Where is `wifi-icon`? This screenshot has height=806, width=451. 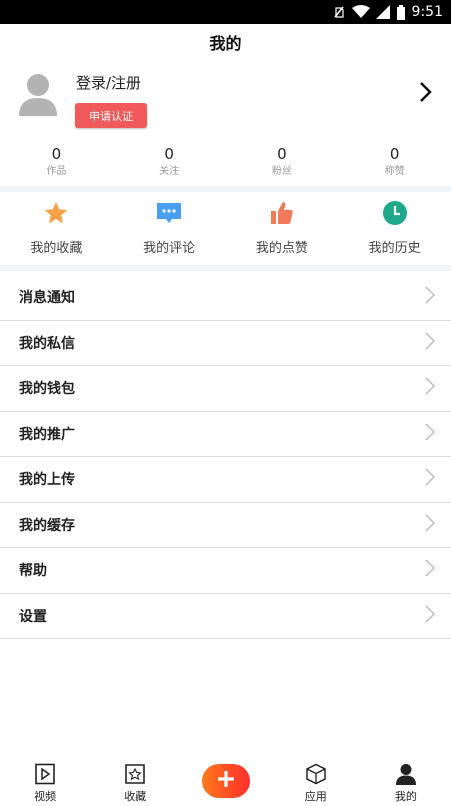 wifi-icon is located at coordinates (360, 12).